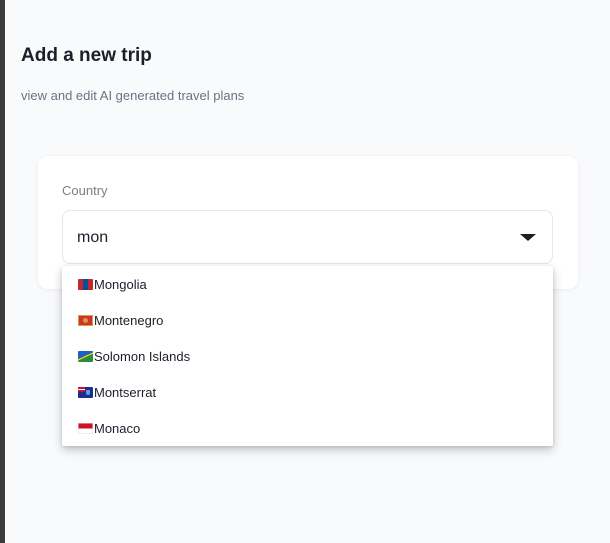 This screenshot has height=543, width=610. Describe the element at coordinates (85, 356) in the screenshot. I see `flag-sb-icon` at that location.